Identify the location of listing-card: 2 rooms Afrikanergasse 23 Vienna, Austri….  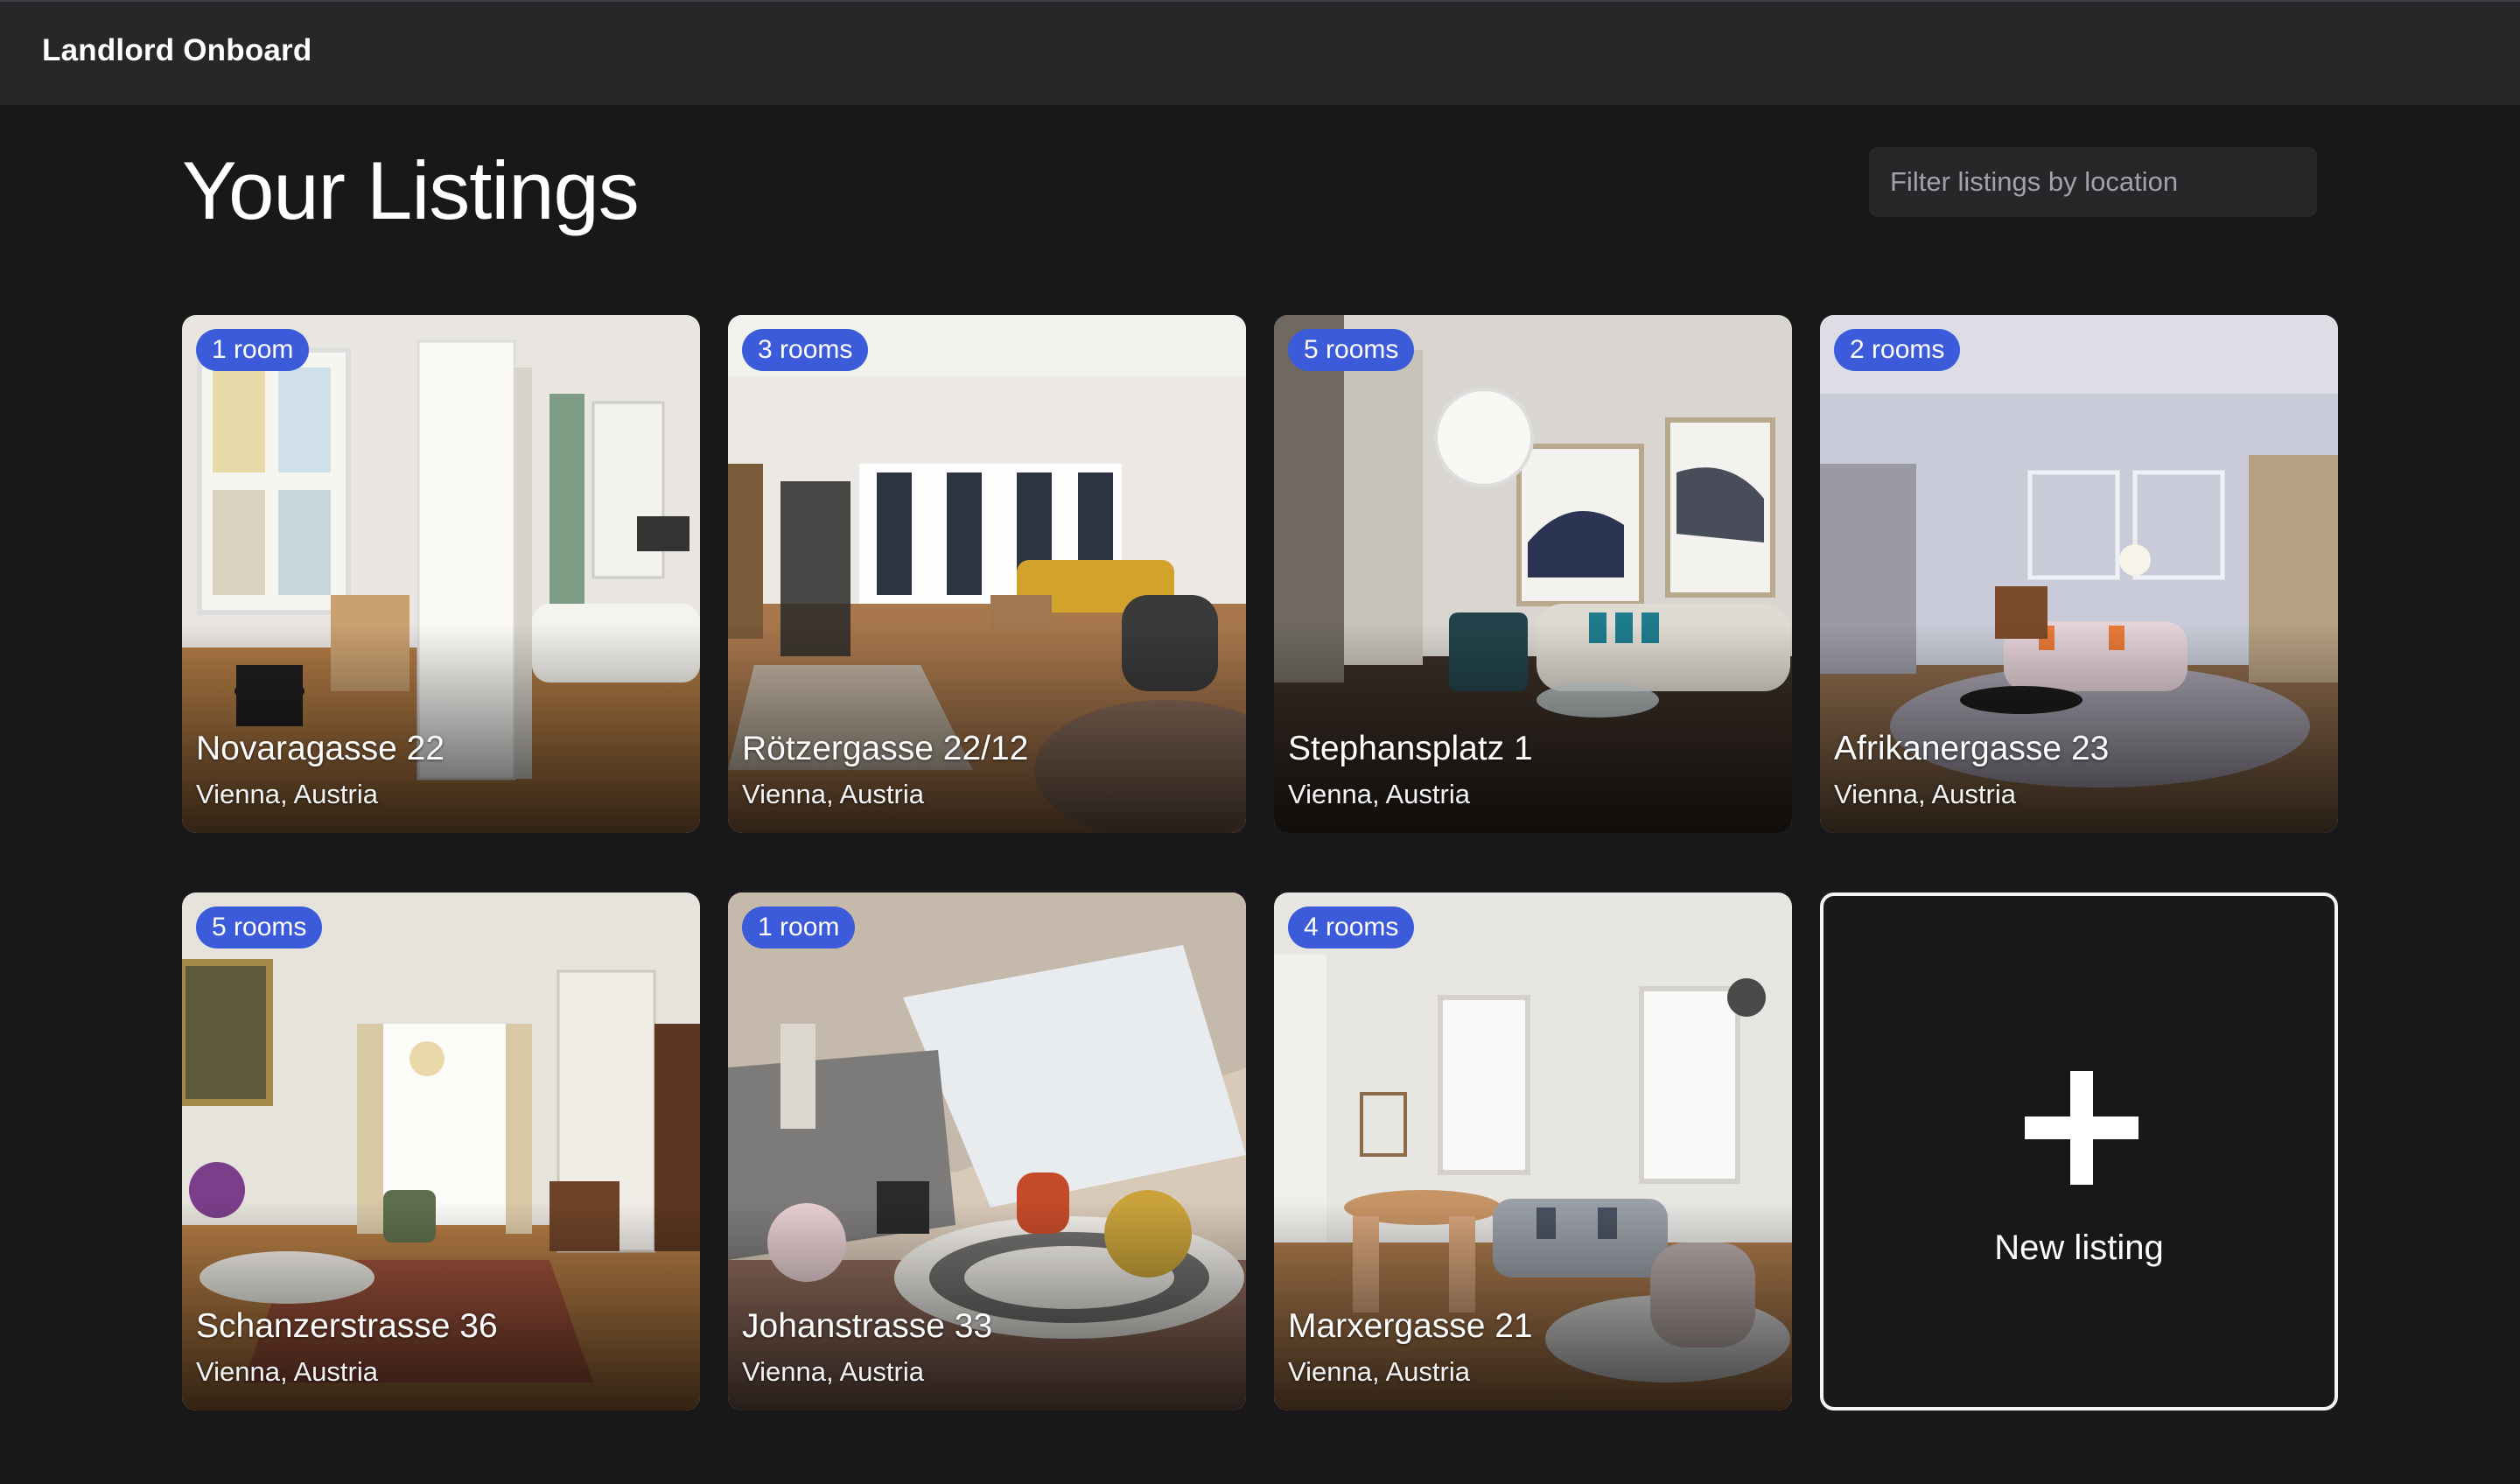
(2079, 574).